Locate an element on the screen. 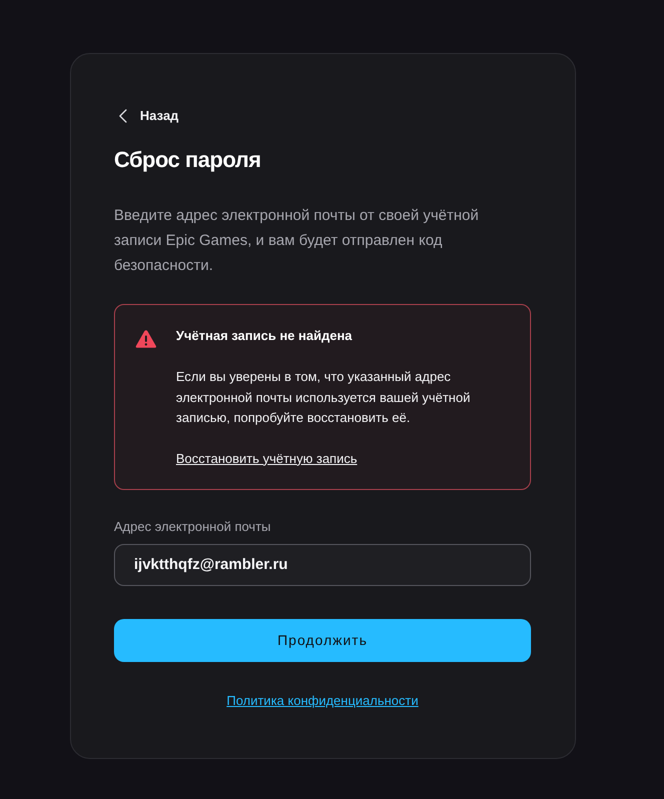 The image size is (664, 799). alert-title: Учётная запись не найдена is located at coordinates (264, 336).